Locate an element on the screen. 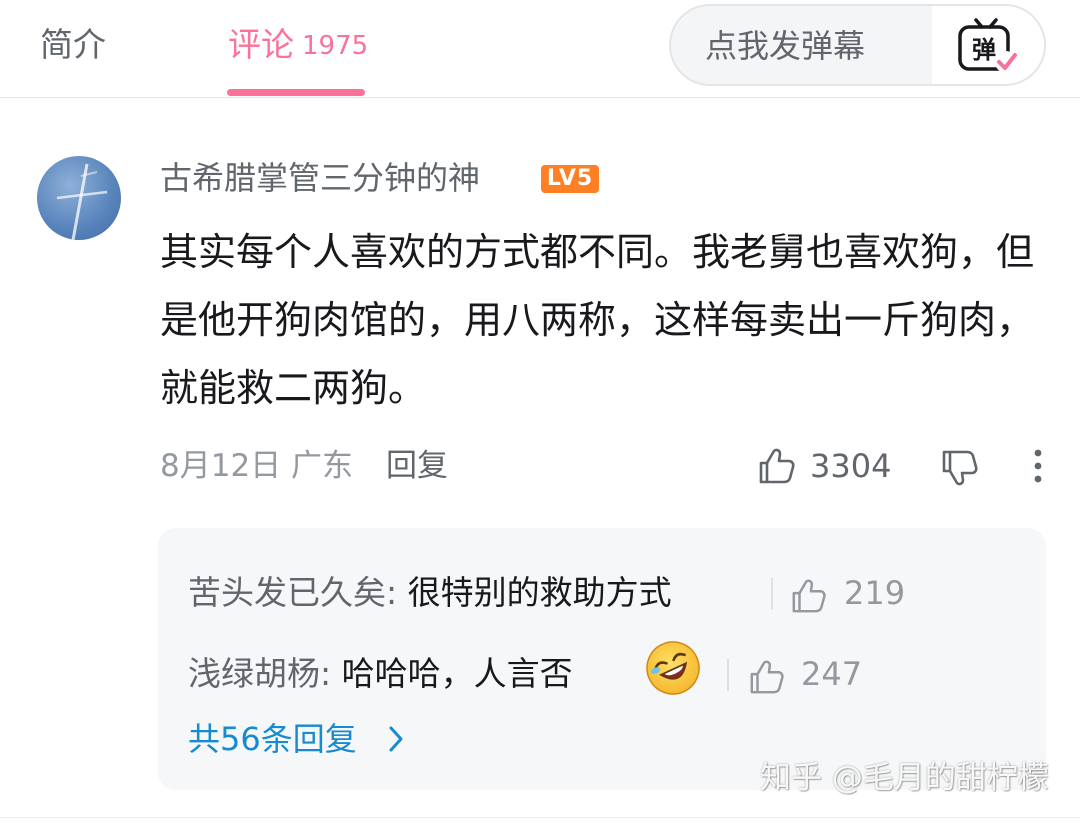  danmaku-icon: 弹 is located at coordinates (987, 45).